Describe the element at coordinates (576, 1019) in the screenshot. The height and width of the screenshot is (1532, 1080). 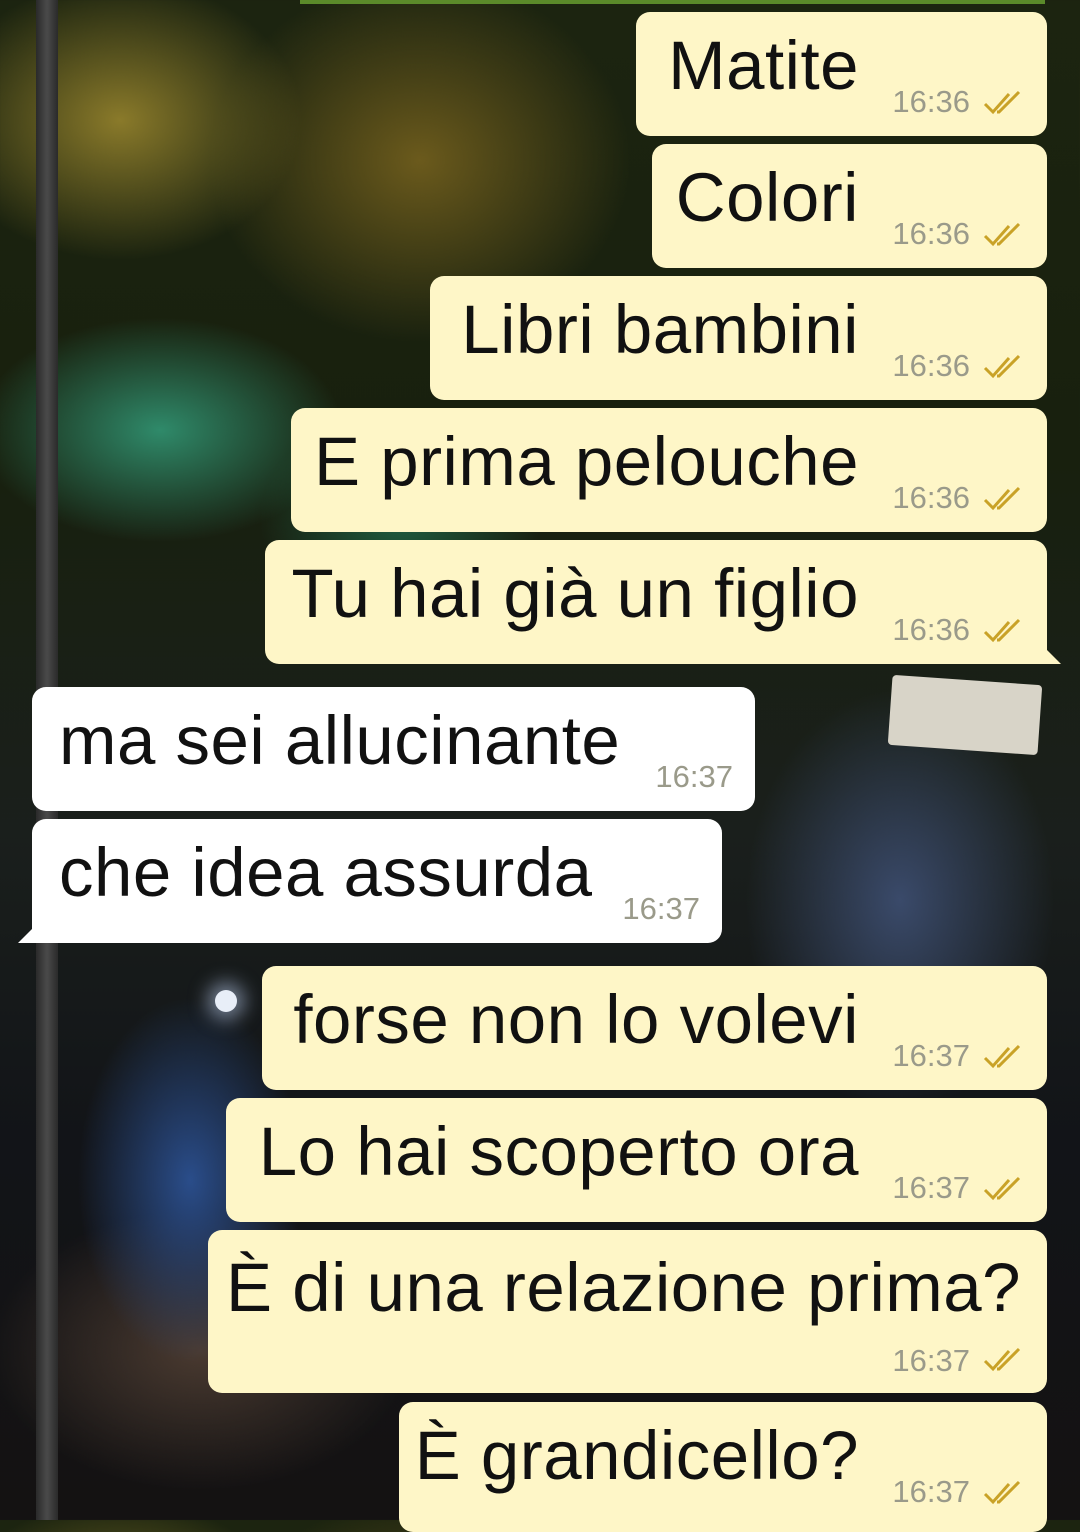
I see `message-text: forse non lo volevi` at that location.